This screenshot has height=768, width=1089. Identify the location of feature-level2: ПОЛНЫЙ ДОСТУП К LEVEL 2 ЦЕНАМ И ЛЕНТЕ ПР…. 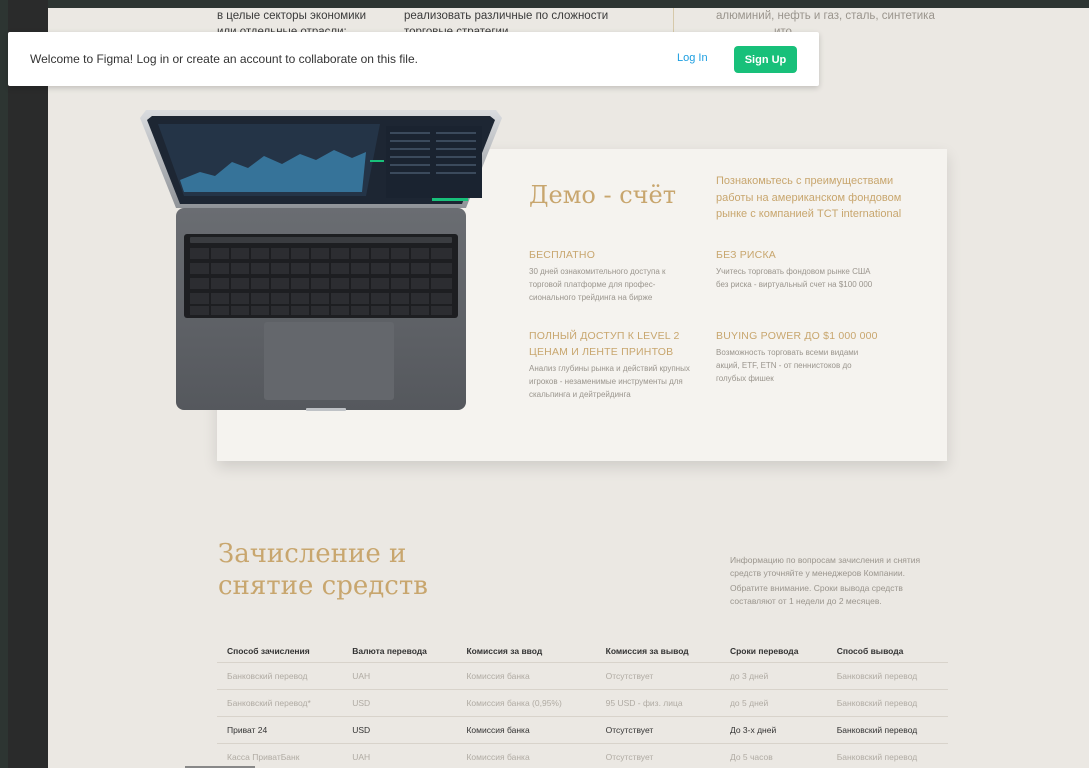
(611, 364).